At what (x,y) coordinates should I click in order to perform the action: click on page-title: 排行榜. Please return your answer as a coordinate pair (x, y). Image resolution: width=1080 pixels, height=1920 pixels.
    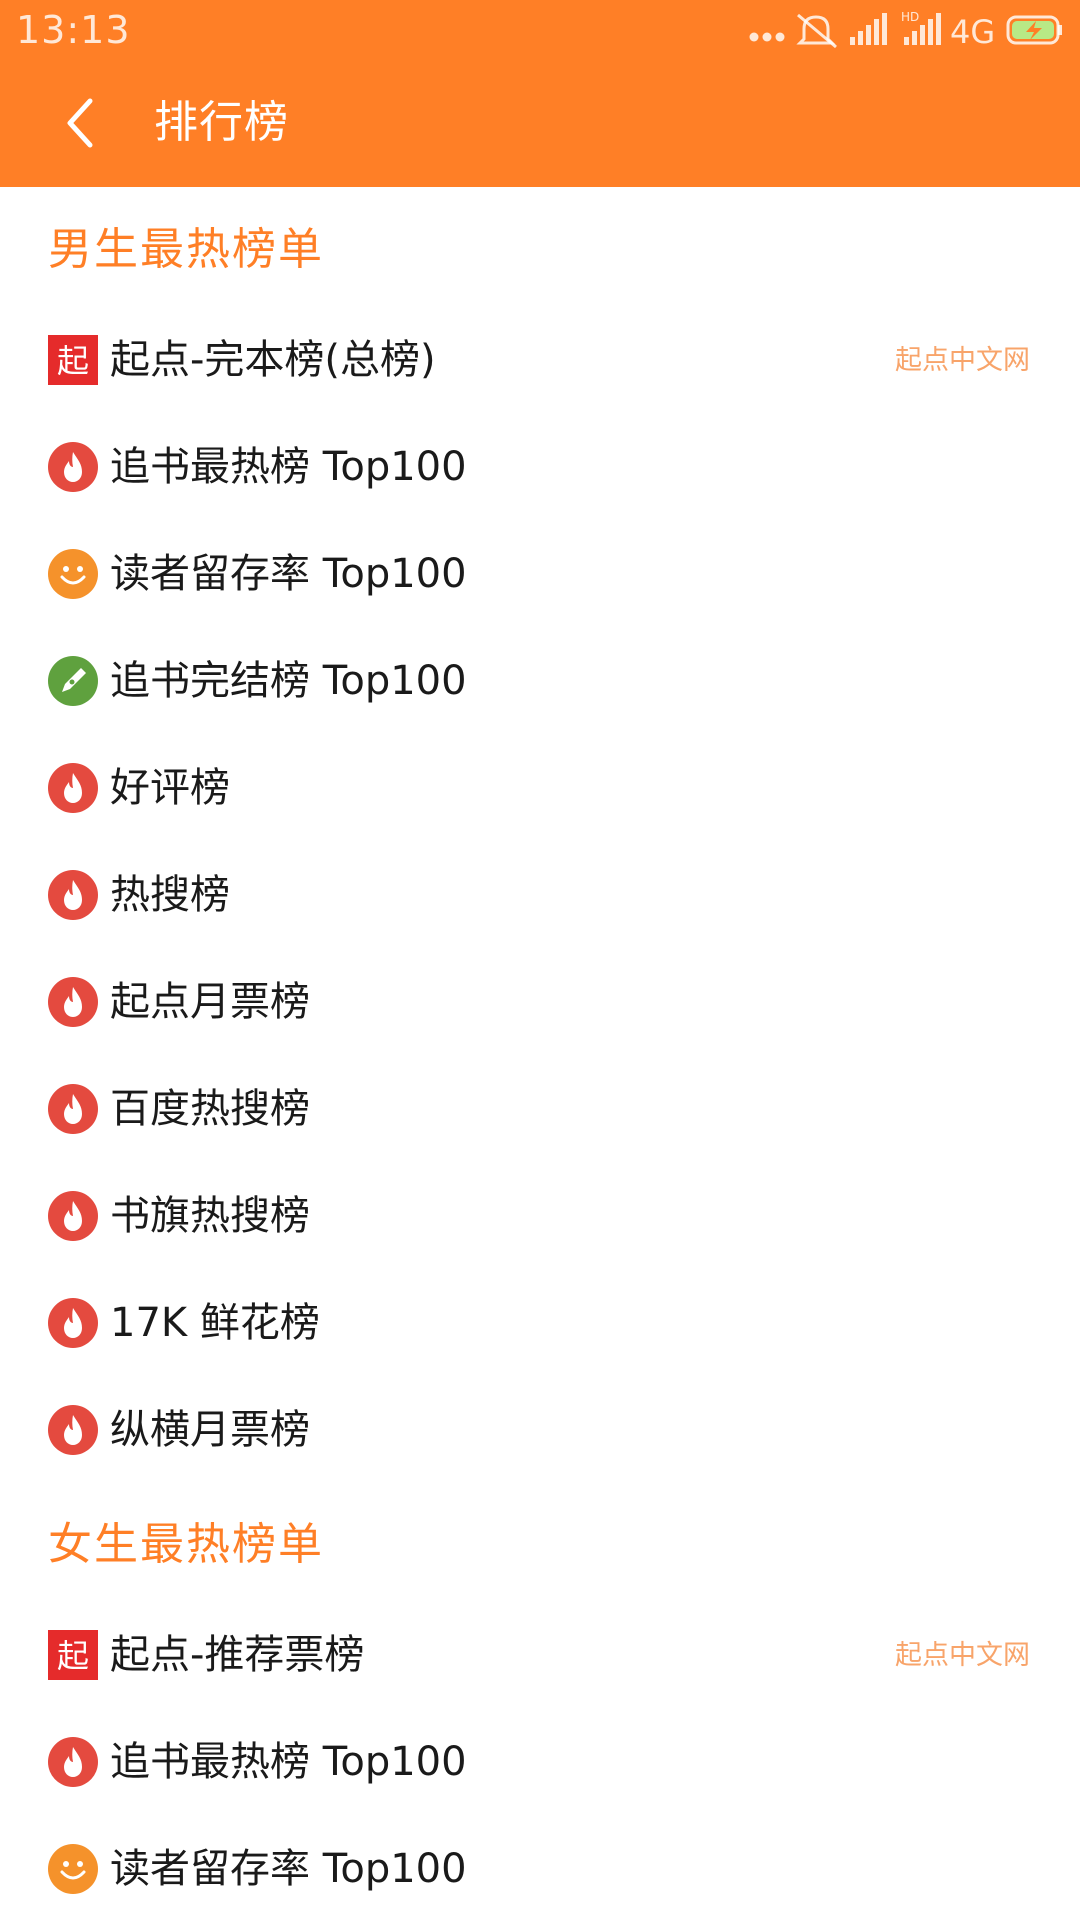
    Looking at the image, I should click on (221, 122).